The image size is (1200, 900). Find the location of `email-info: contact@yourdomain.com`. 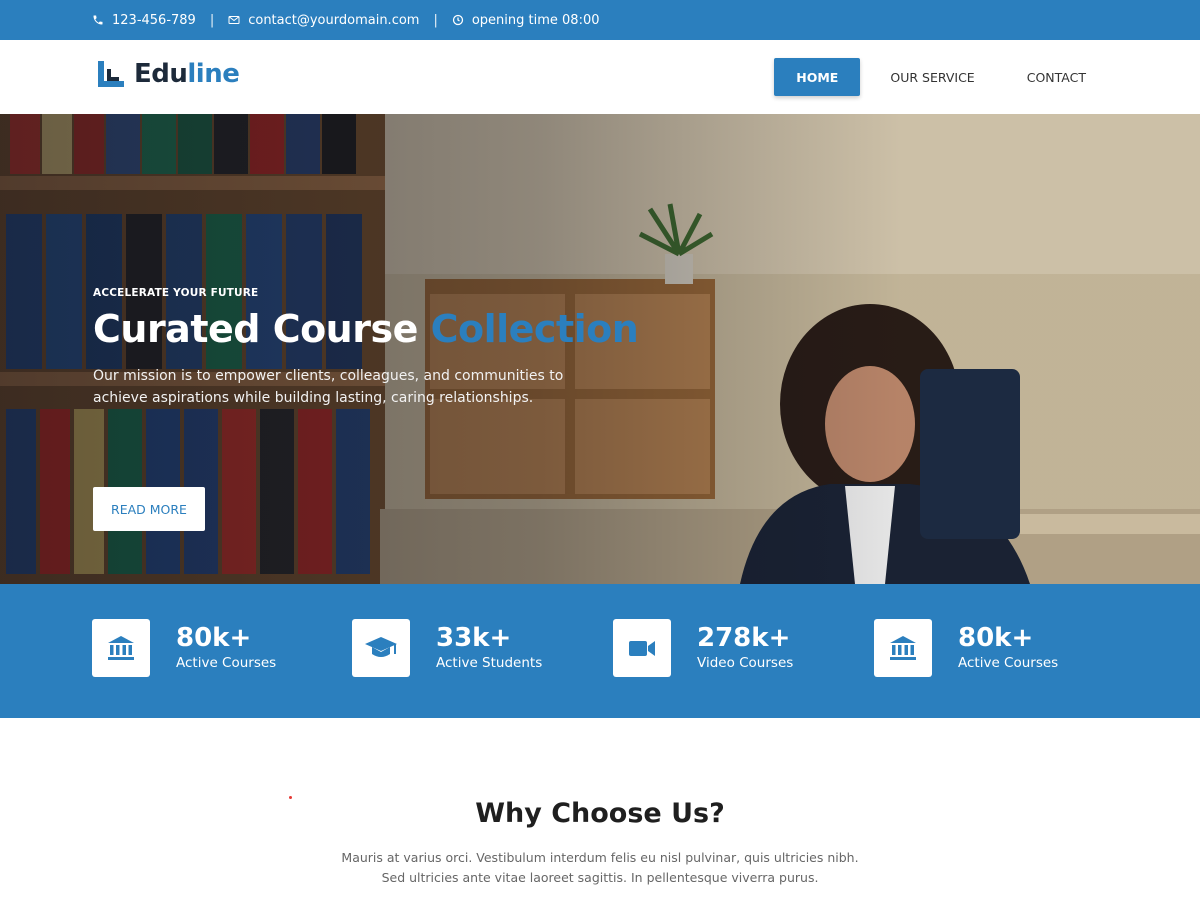

email-info: contact@yourdomain.com is located at coordinates (323, 20).